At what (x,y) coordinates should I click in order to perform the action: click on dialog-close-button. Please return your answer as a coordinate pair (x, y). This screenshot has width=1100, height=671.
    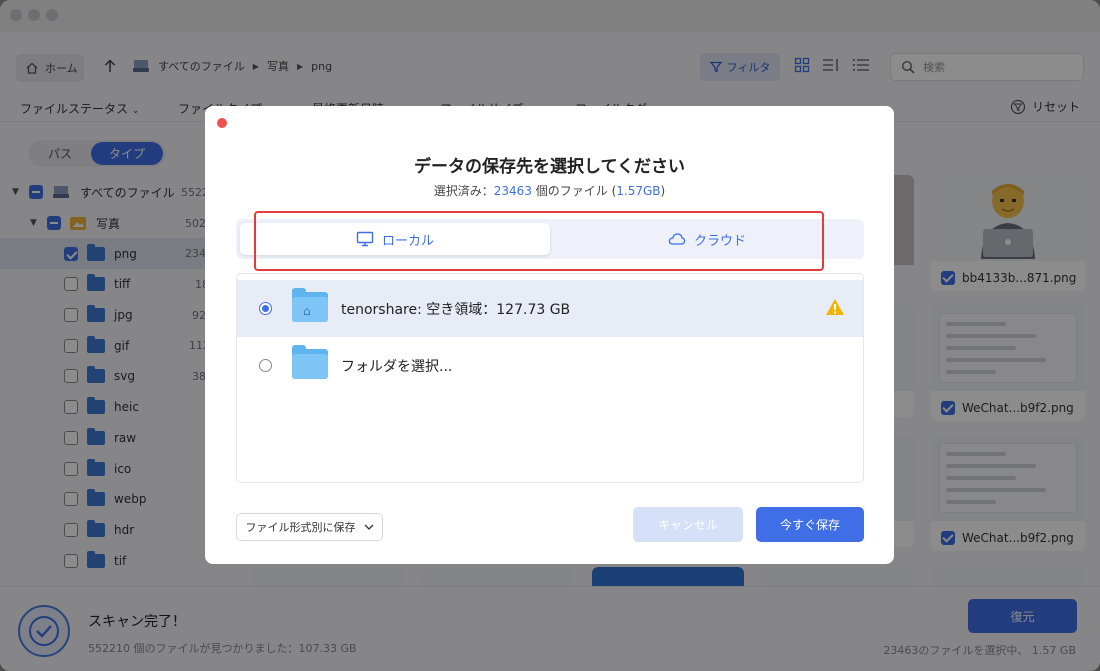
    Looking at the image, I should click on (222, 123).